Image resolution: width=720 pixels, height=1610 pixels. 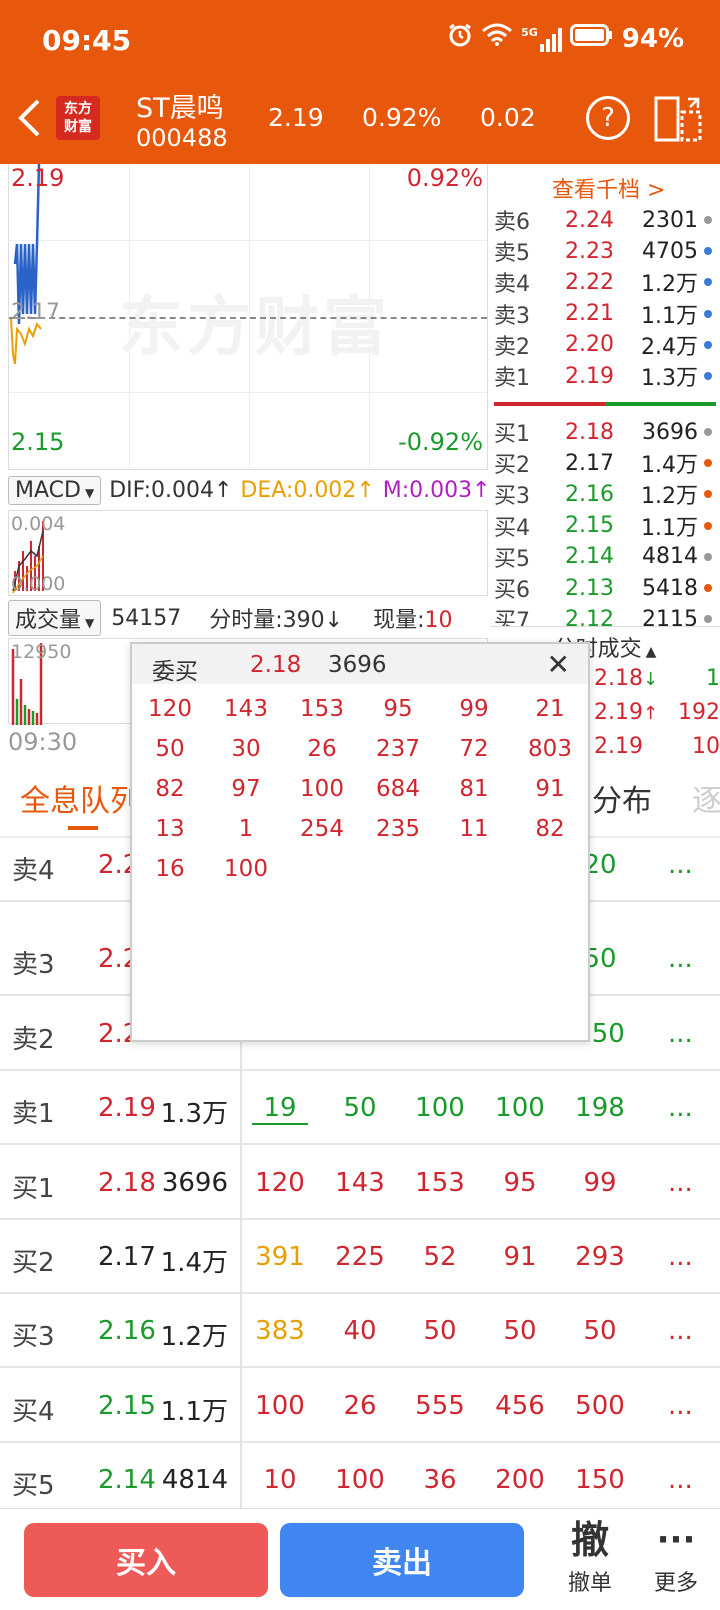 What do you see at coordinates (26, 264) in the screenshot?
I see `price-line-plot` at bounding box center [26, 264].